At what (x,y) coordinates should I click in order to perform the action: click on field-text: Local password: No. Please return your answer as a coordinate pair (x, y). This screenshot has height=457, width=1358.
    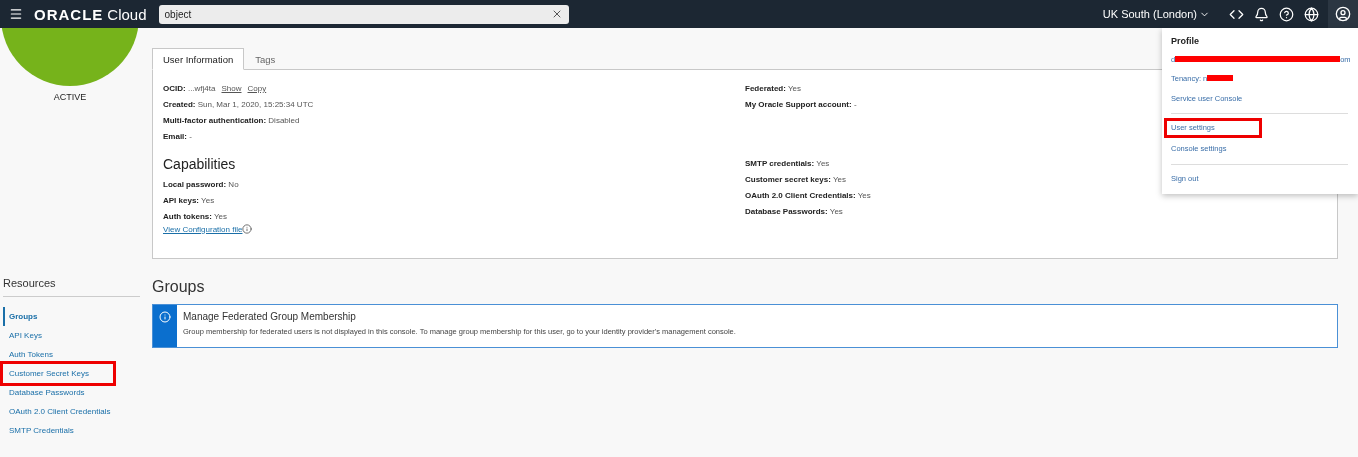
    Looking at the image, I should click on (201, 185).